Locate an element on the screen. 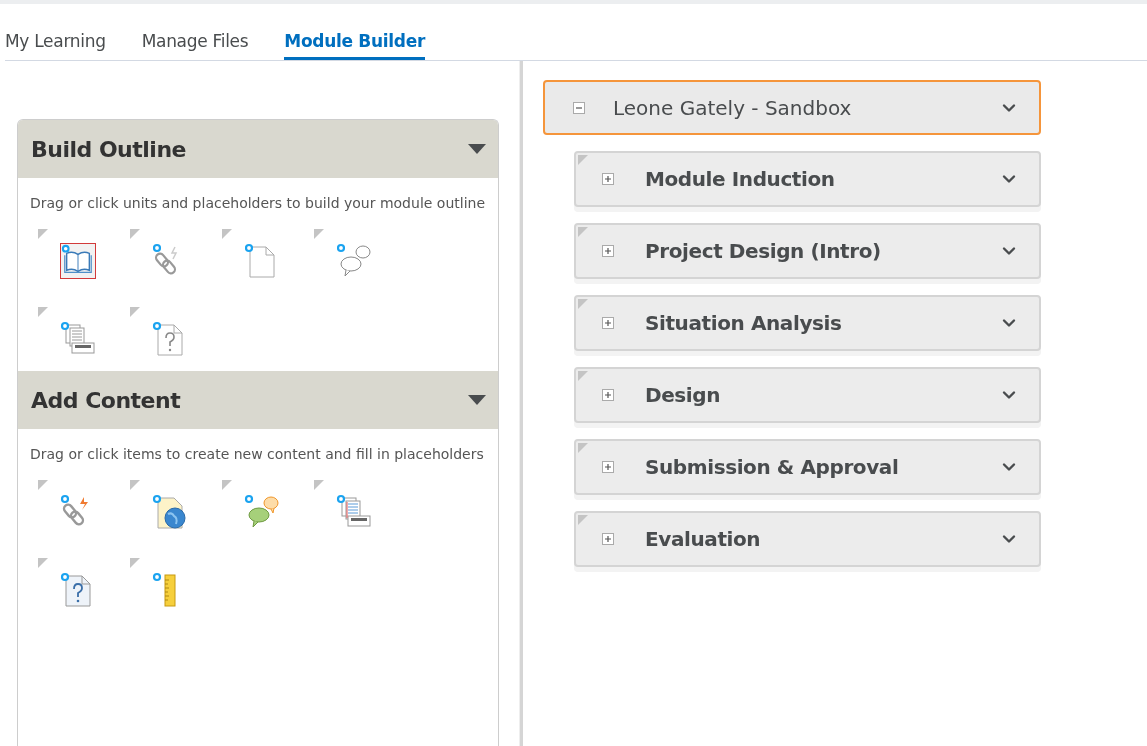 The height and width of the screenshot is (746, 1147). tab: Manage Files is located at coordinates (195, 32).